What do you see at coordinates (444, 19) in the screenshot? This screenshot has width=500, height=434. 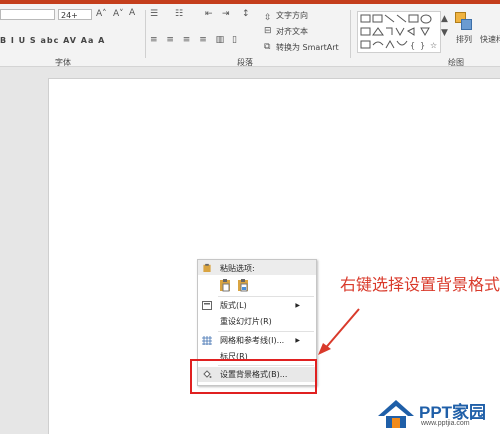 I see `gallery-scroll-up-icon: ▲` at bounding box center [444, 19].